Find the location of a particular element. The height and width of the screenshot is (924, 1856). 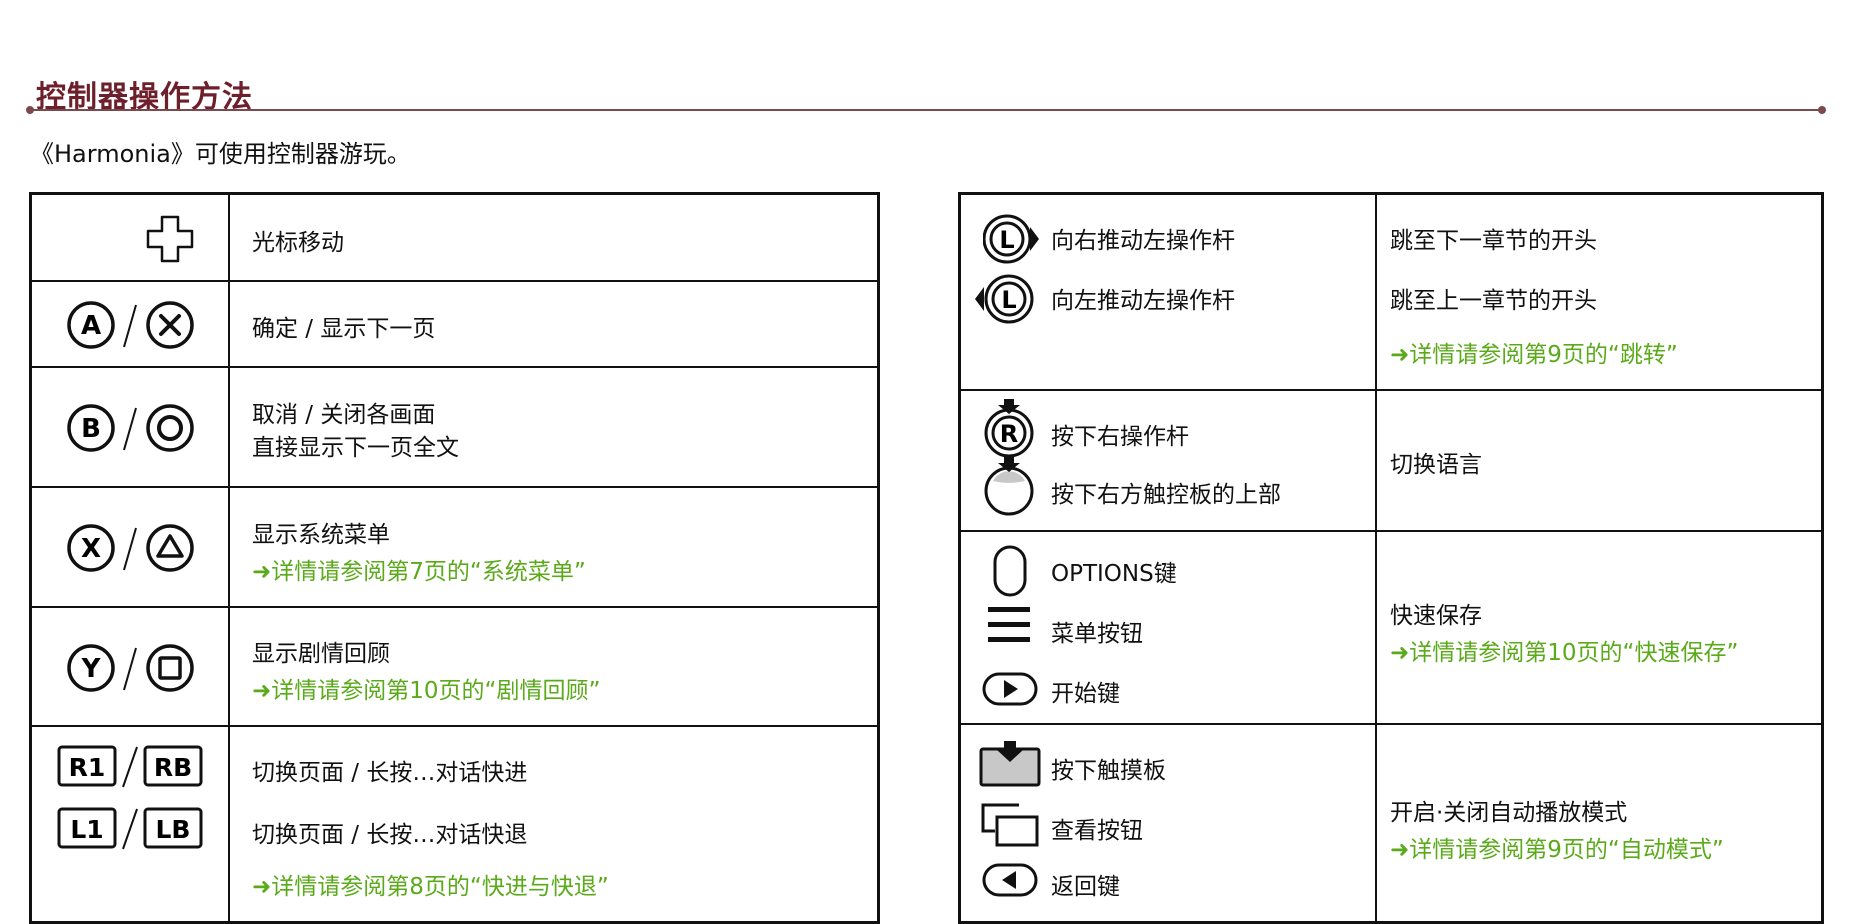

reference-link: ➜详情请参阅第10页的“快速保存” is located at coordinates (1564, 650).